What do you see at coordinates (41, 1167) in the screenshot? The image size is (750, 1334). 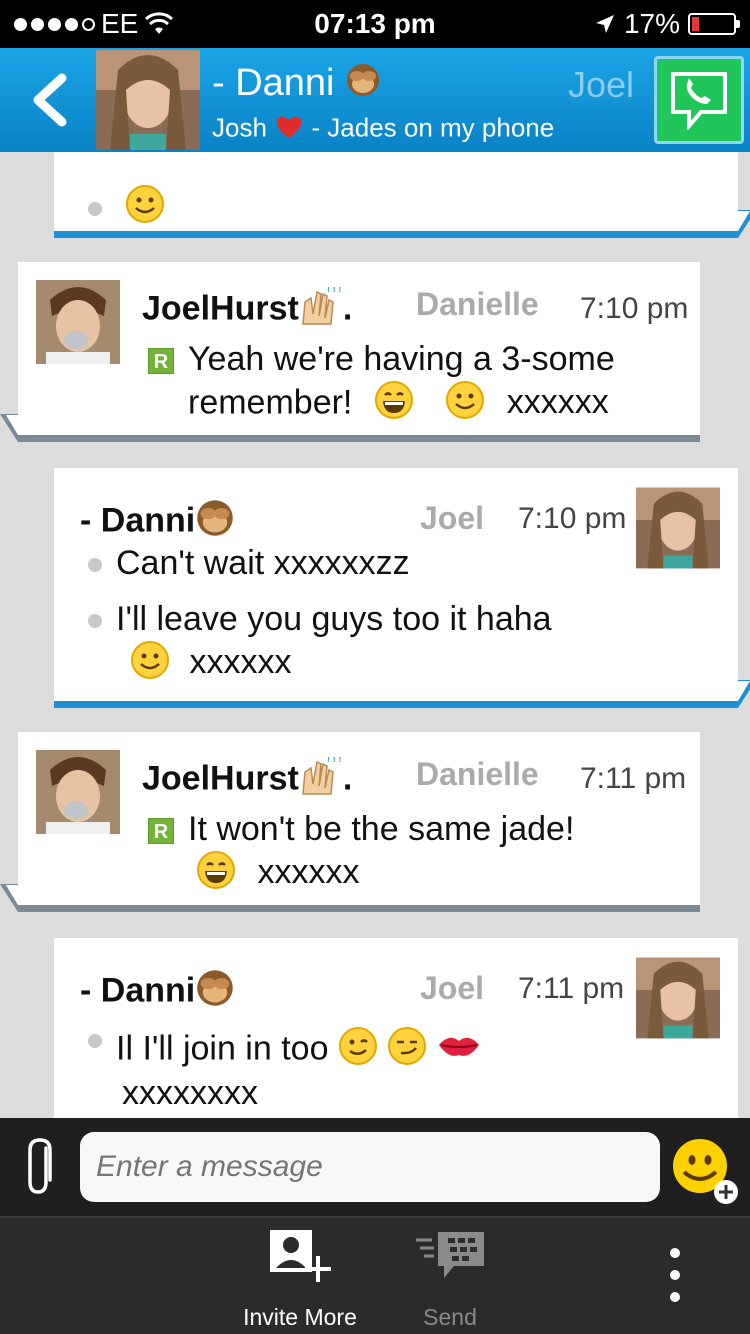 I see `paperclip-icon` at bounding box center [41, 1167].